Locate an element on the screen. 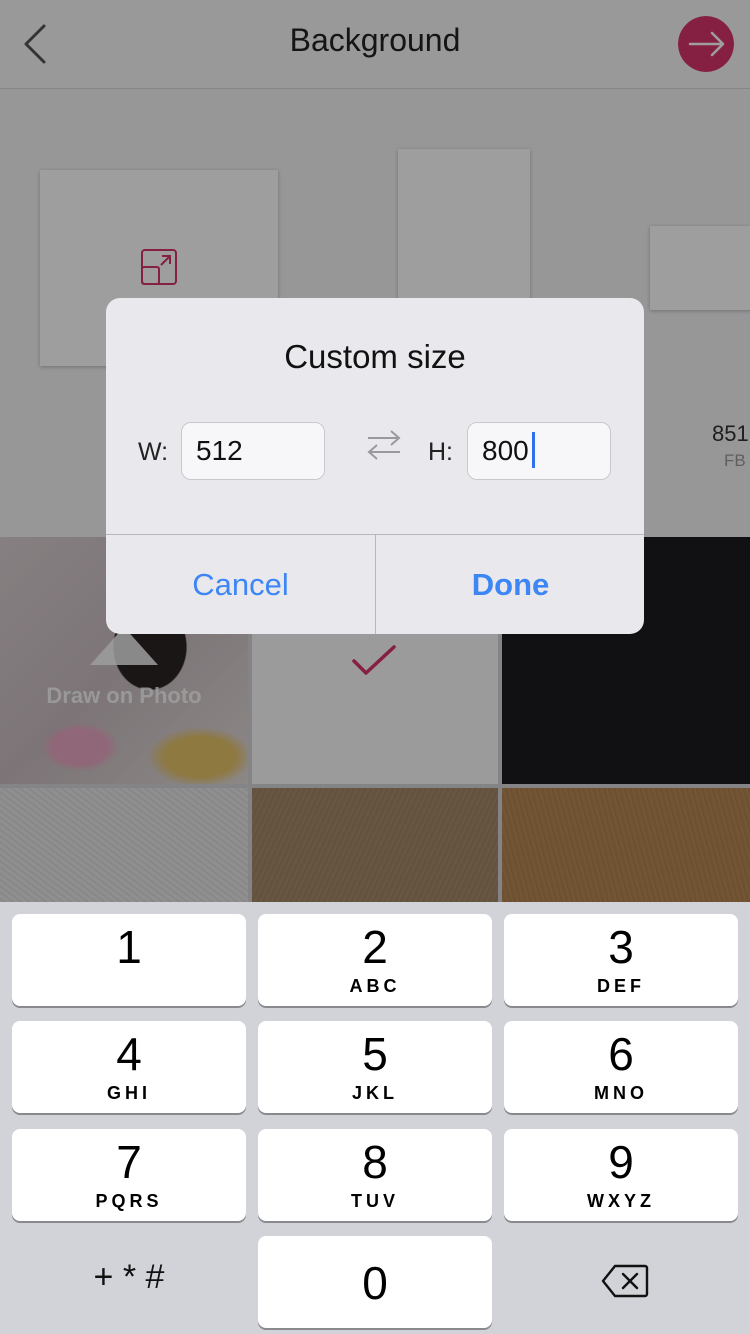 The width and height of the screenshot is (750, 1334). key-5: 5 JKL is located at coordinates (375, 1067).